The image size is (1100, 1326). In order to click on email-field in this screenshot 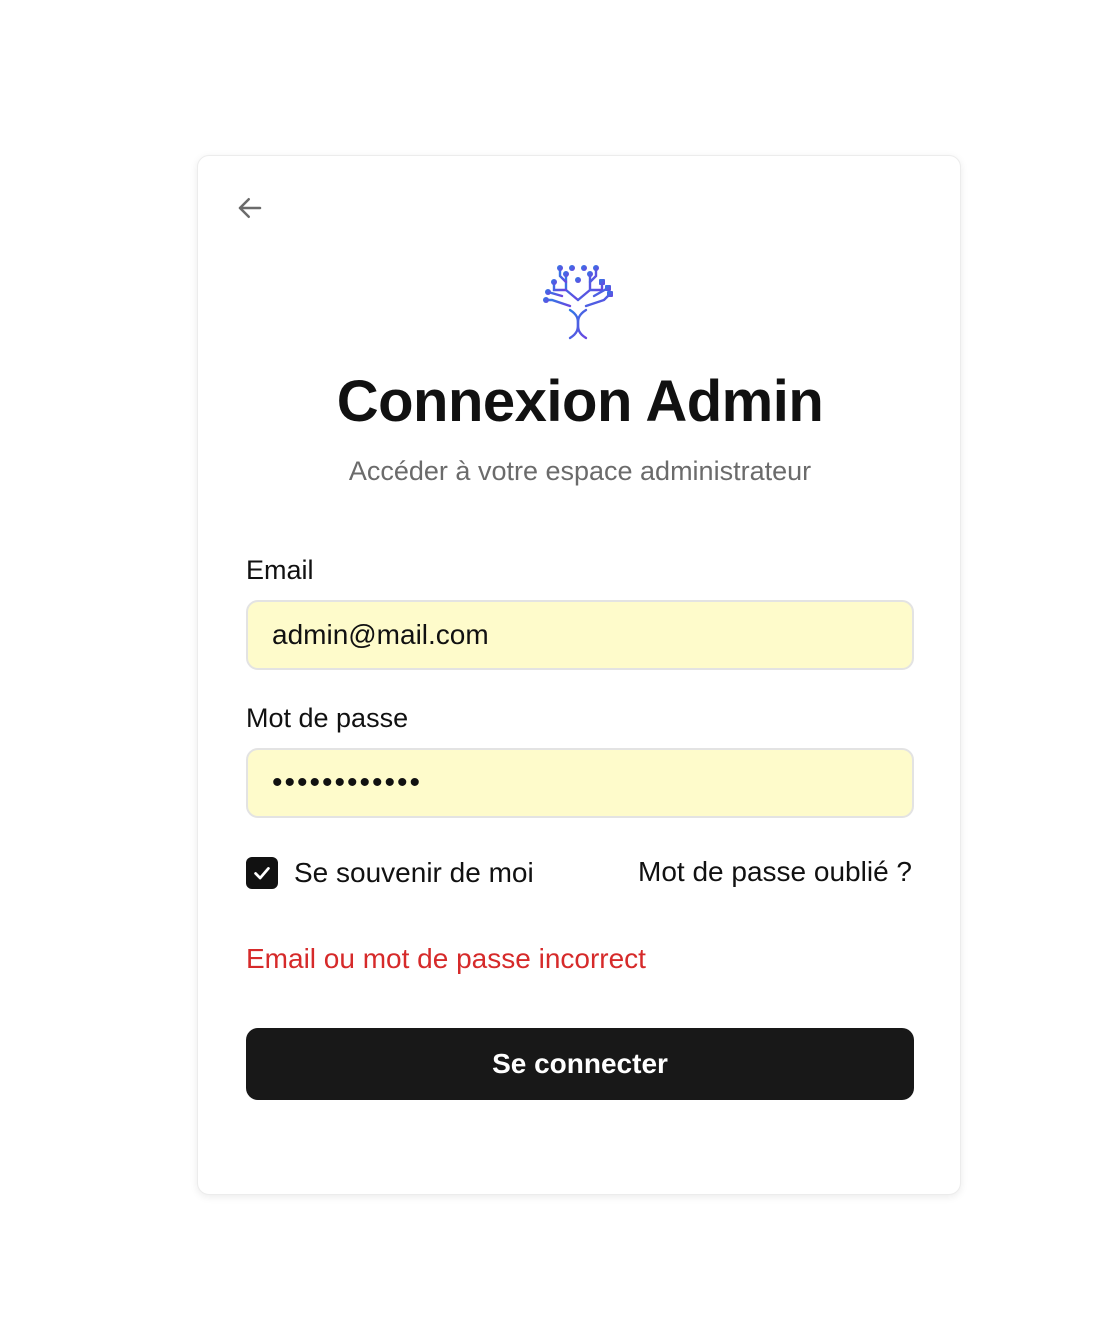, I will do `click(580, 635)`.